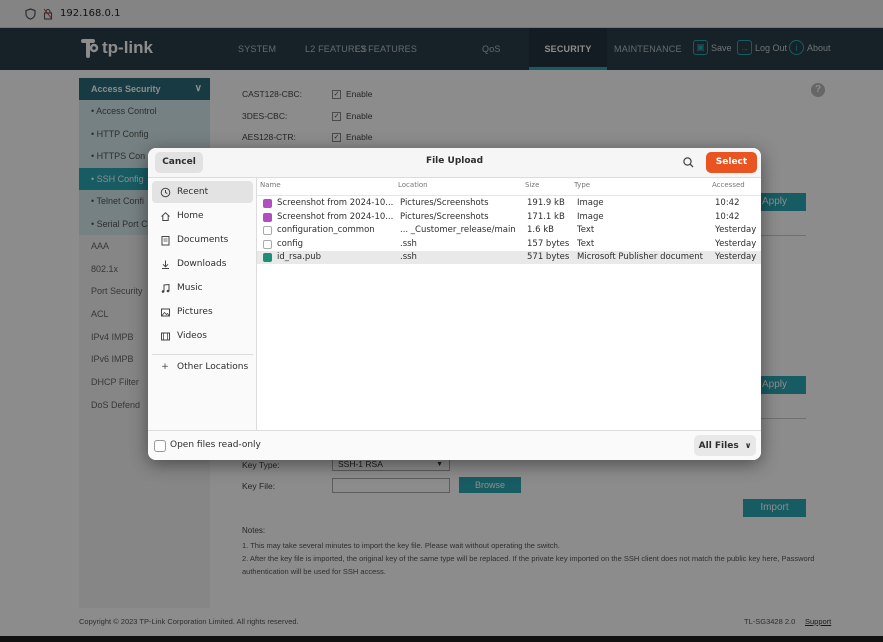  What do you see at coordinates (532, 185) in the screenshot?
I see `column-header-size: Size` at bounding box center [532, 185].